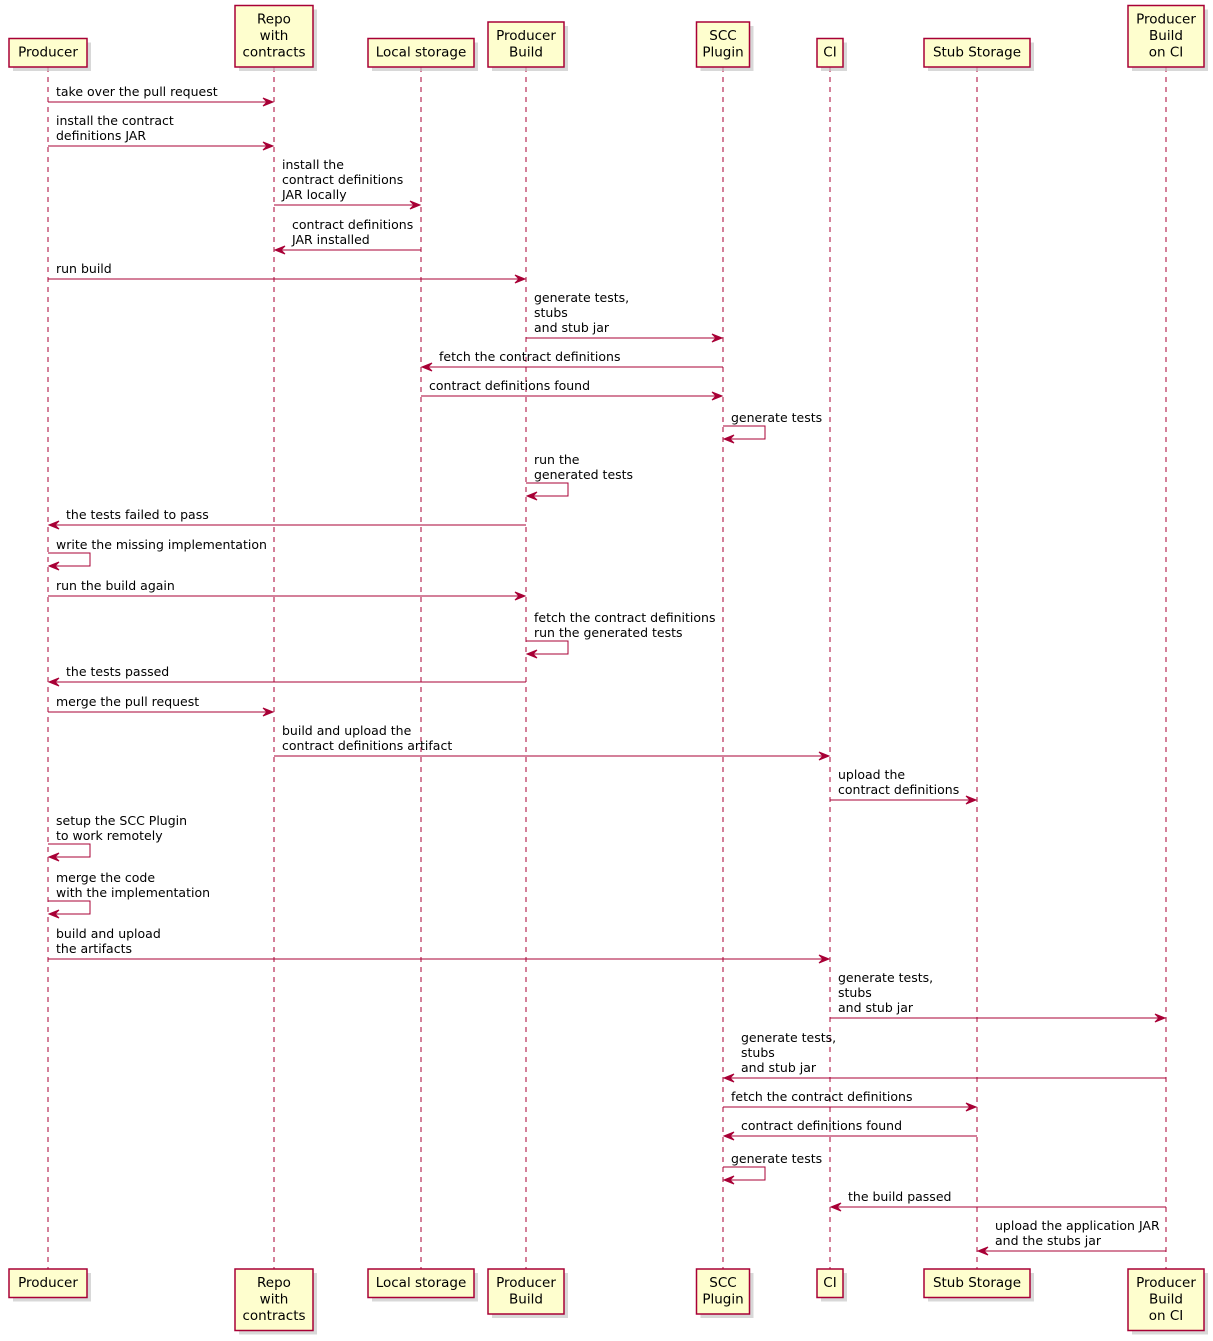 The height and width of the screenshot is (1341, 1213). What do you see at coordinates (421, 53) in the screenshot?
I see `participant-label: Local storage` at bounding box center [421, 53].